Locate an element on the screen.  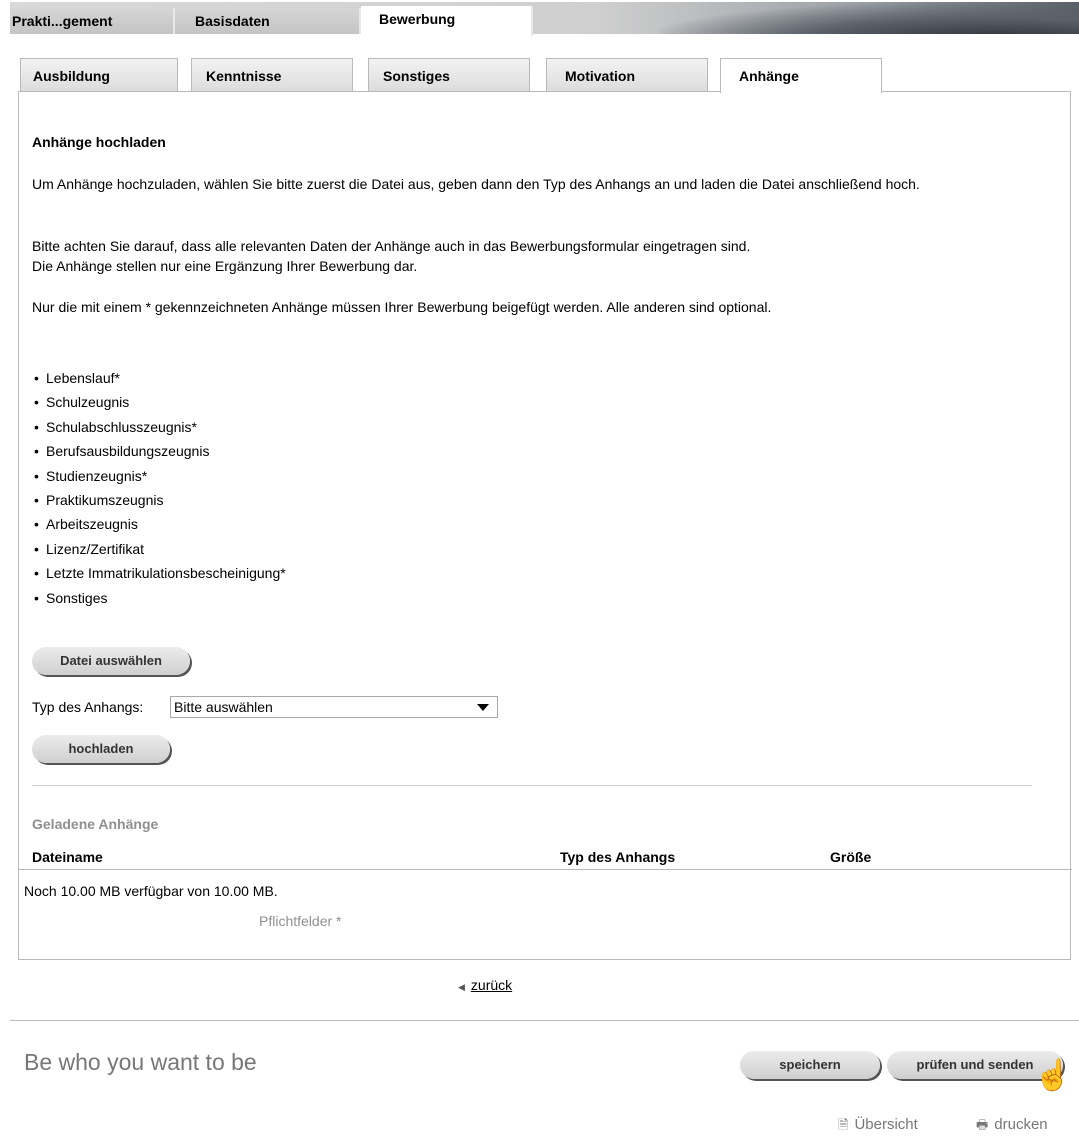
list-item: Lizenz/Zertifikat is located at coordinates (159, 549).